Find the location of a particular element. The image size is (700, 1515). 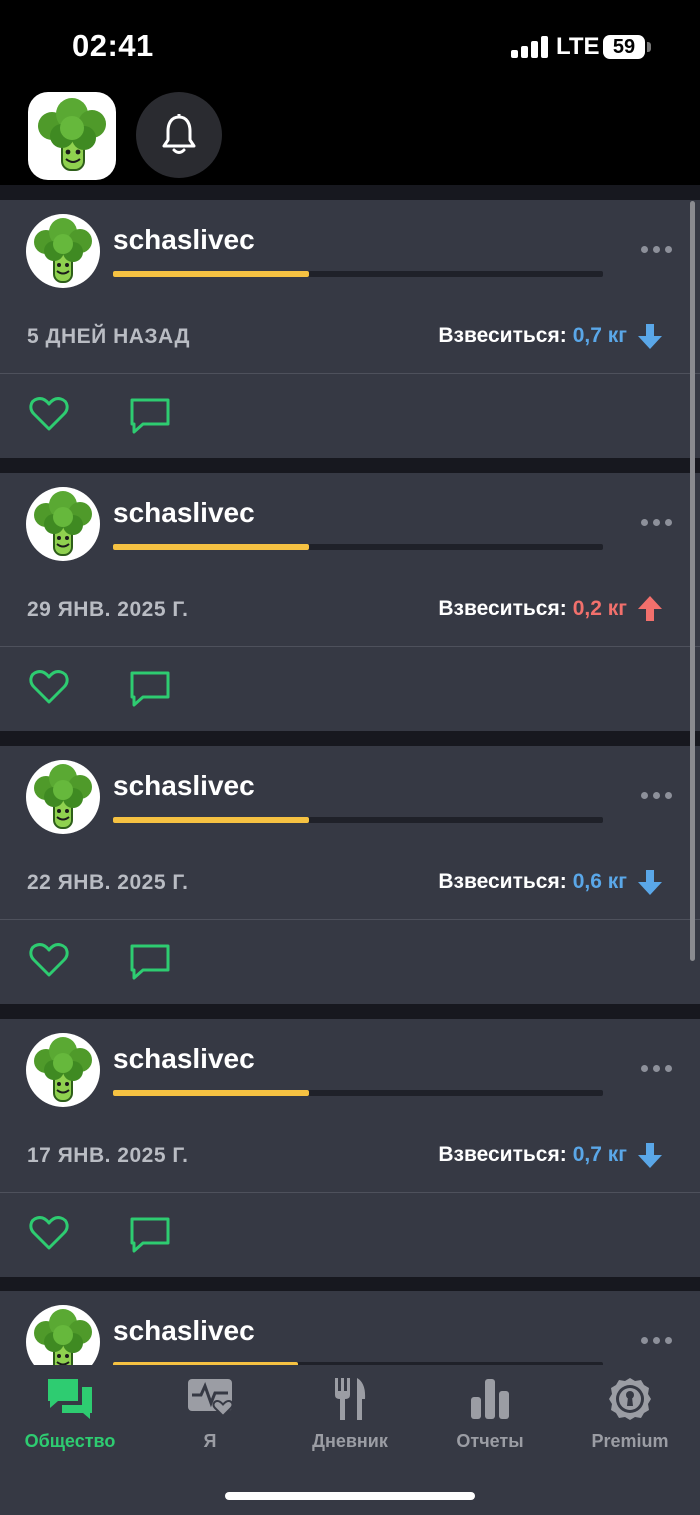

notifications-button is located at coordinates (179, 135).